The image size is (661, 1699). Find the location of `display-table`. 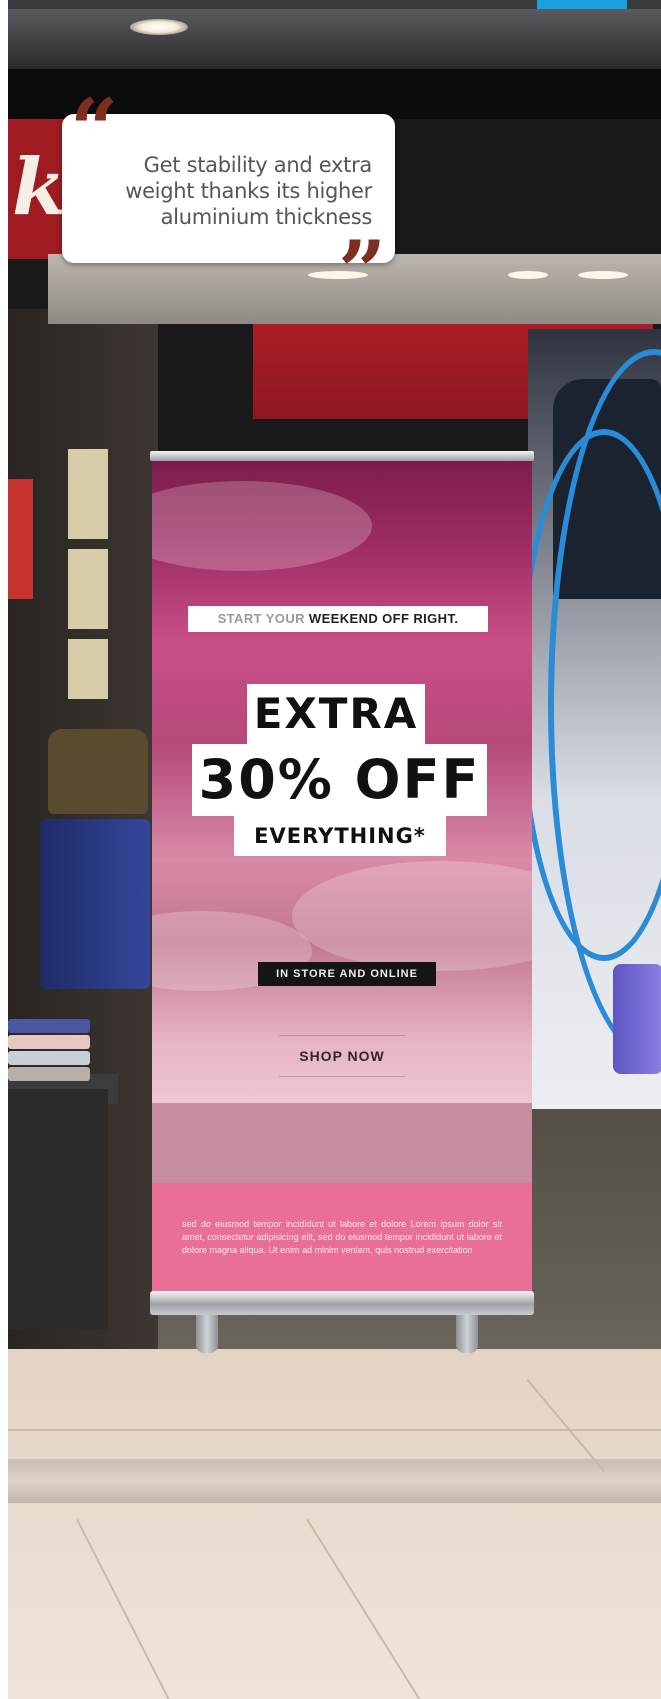

display-table is located at coordinates (58, 1209).